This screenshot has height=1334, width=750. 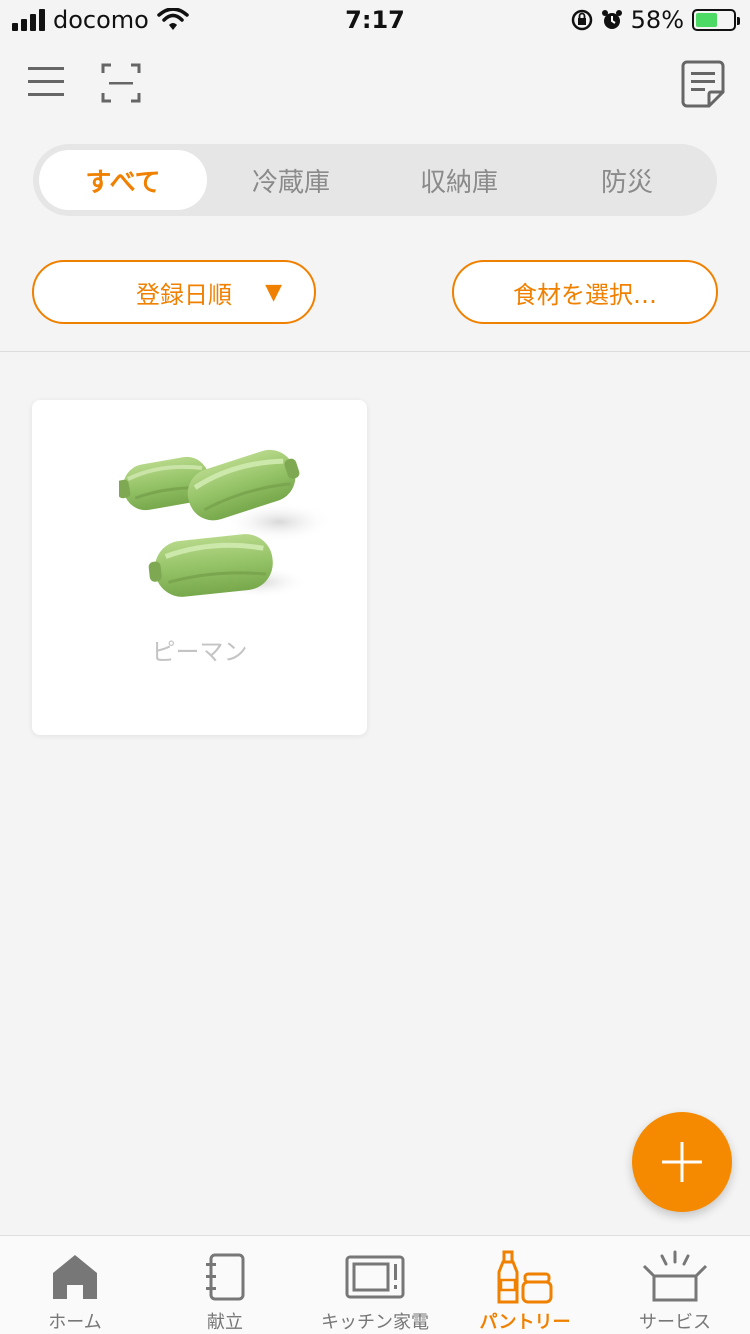 What do you see at coordinates (225, 1322) in the screenshot?
I see `nav-menu-label: 献立` at bounding box center [225, 1322].